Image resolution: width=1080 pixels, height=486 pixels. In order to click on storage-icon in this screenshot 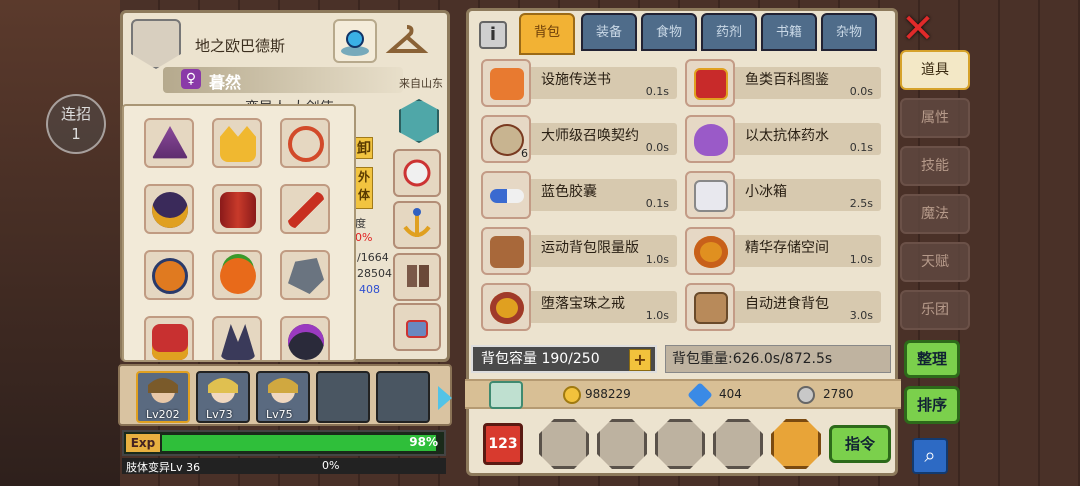, I will do `click(506, 395)`.